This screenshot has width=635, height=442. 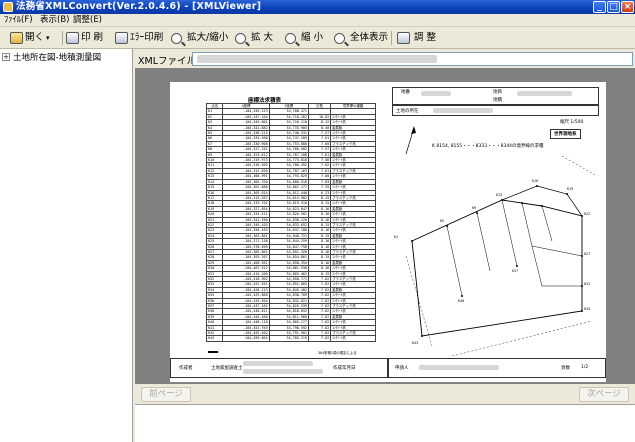 I want to click on expand-icon: +, so click(x=6, y=56).